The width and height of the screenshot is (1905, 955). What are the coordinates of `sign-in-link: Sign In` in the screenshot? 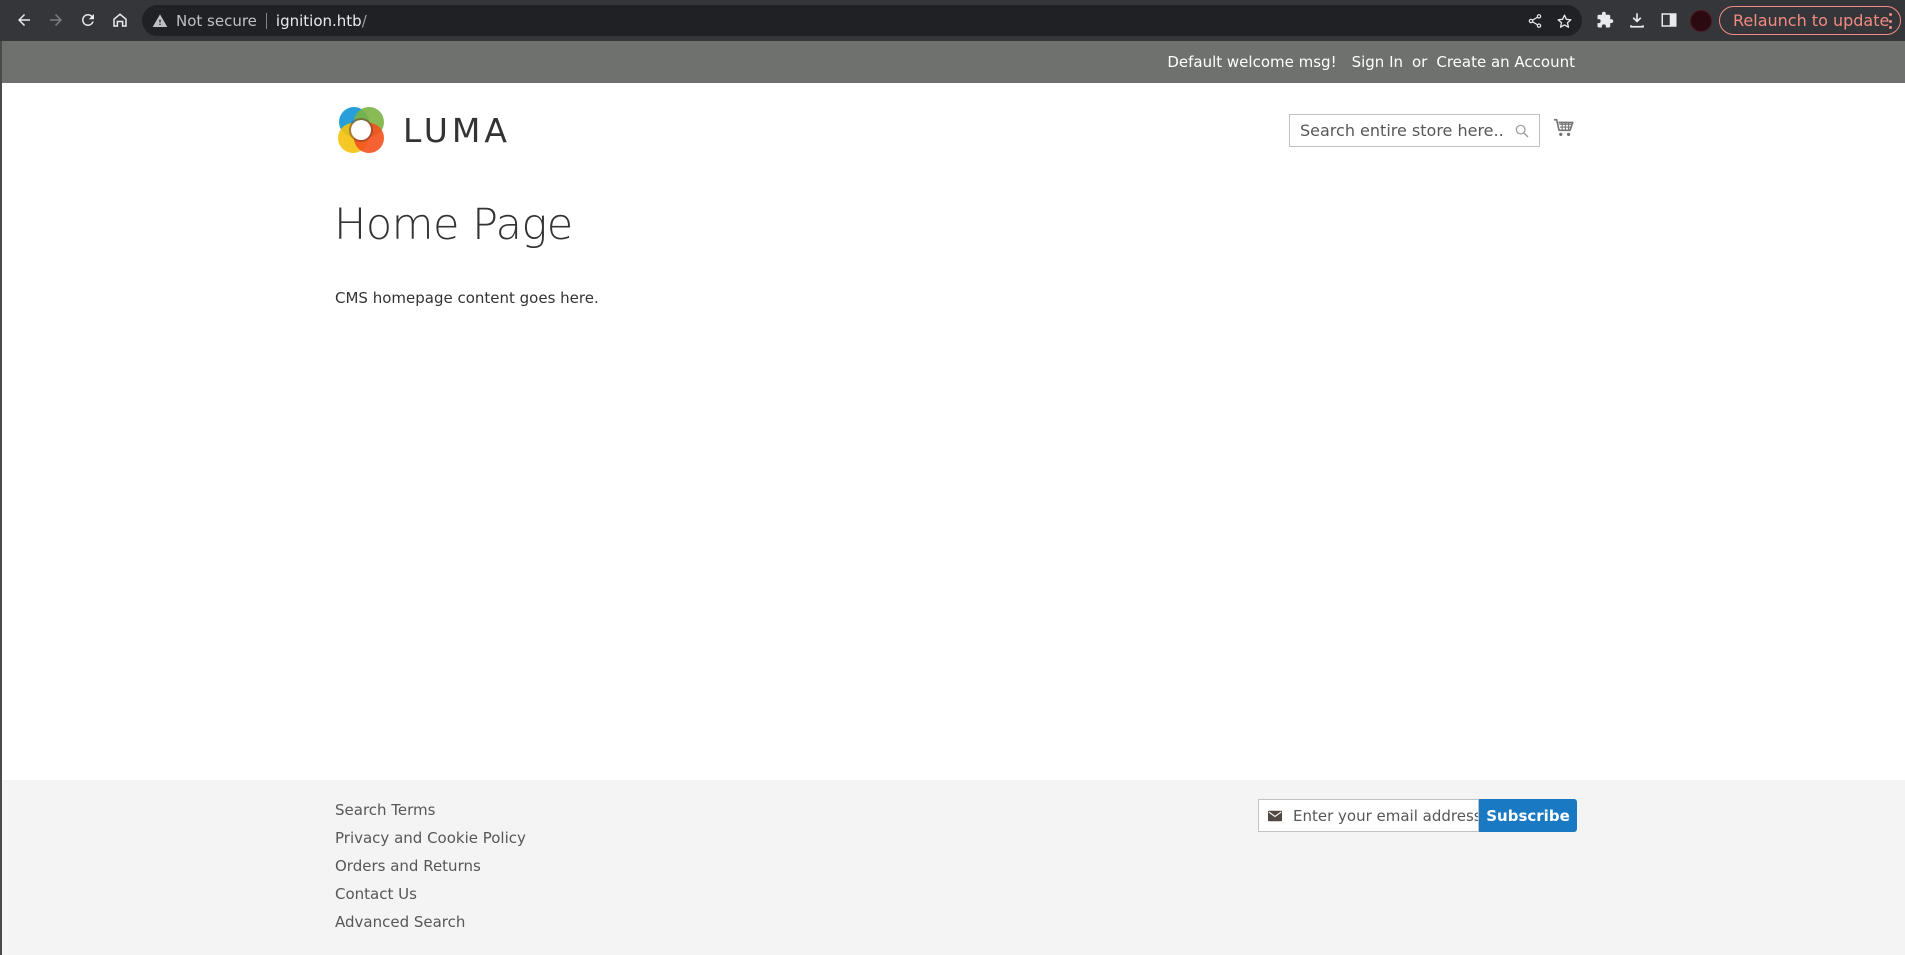 It's located at (1377, 62).